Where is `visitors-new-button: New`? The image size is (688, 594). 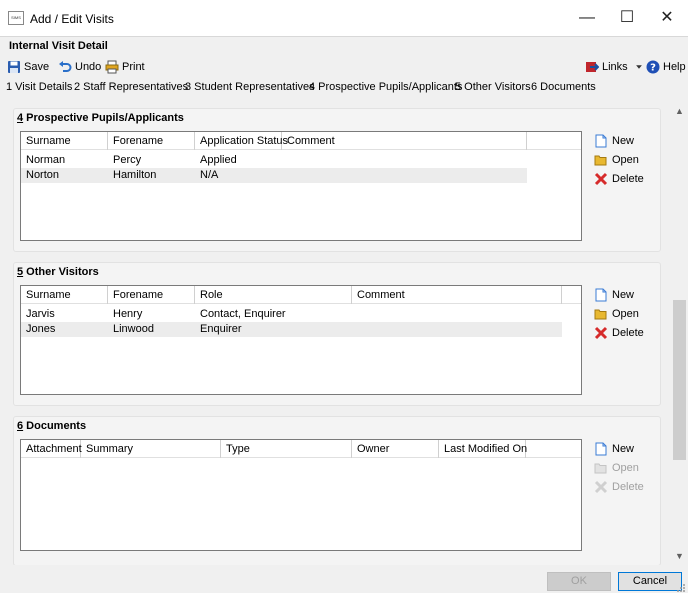 visitors-new-button: New is located at coordinates (614, 295).